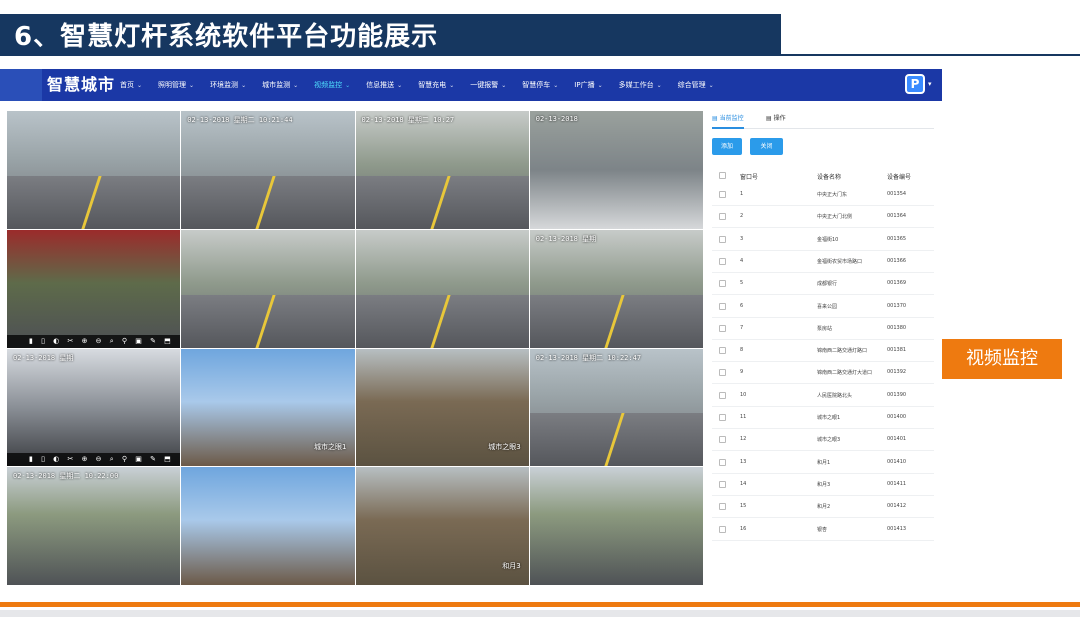 Image resolution: width=1080 pixels, height=617 pixels. What do you see at coordinates (436, 85) in the screenshot?
I see `nav-item: 智慧充电 ⌄` at bounding box center [436, 85].